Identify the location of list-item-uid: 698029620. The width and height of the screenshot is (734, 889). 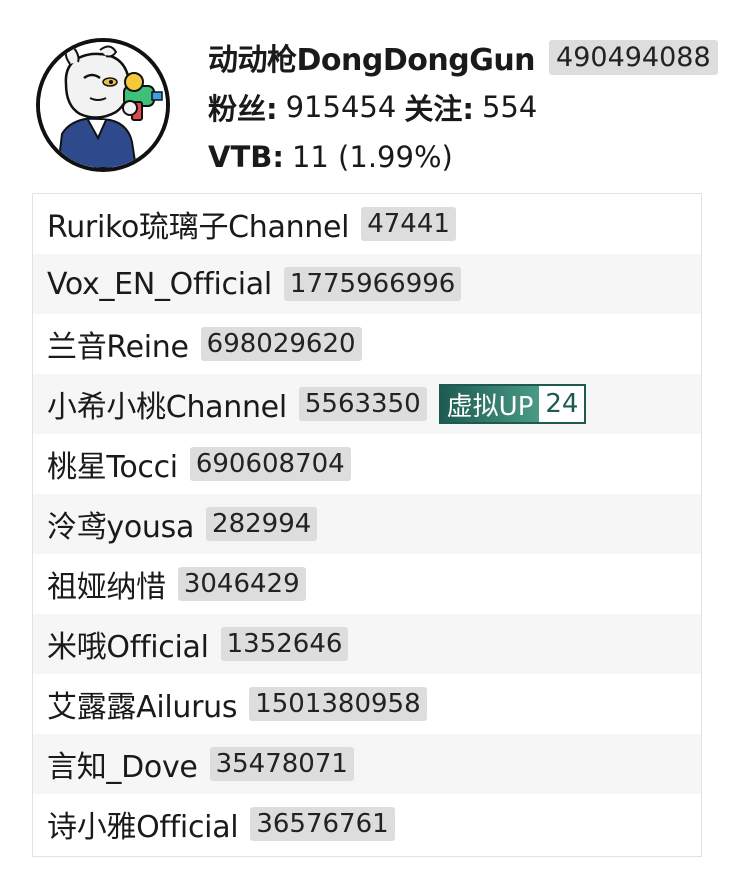
(281, 344).